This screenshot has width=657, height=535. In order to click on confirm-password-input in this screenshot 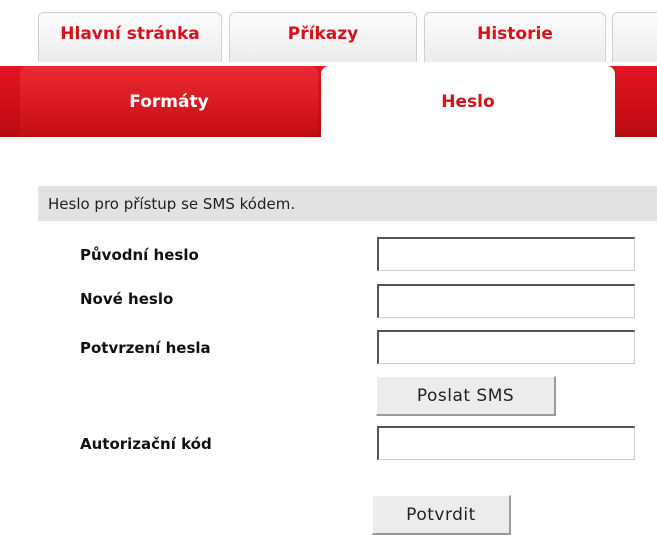, I will do `click(506, 347)`.